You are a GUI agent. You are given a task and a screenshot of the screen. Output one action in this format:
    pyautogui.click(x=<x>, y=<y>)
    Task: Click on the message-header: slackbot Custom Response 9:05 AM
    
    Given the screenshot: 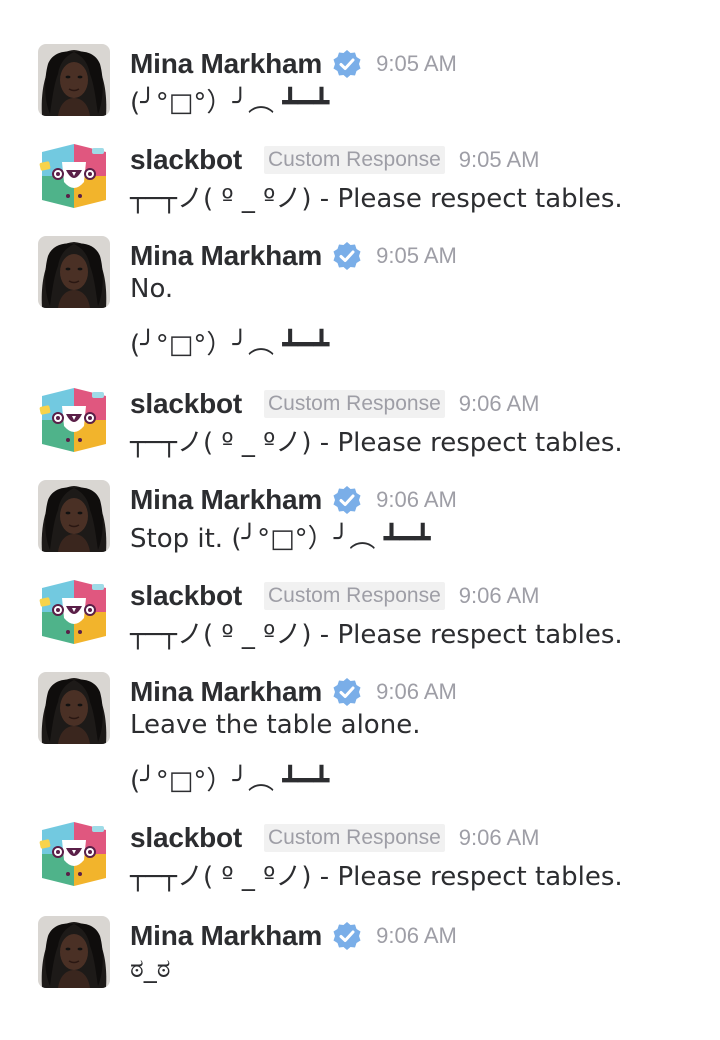 What is the action you would take?
    pyautogui.click(x=334, y=160)
    